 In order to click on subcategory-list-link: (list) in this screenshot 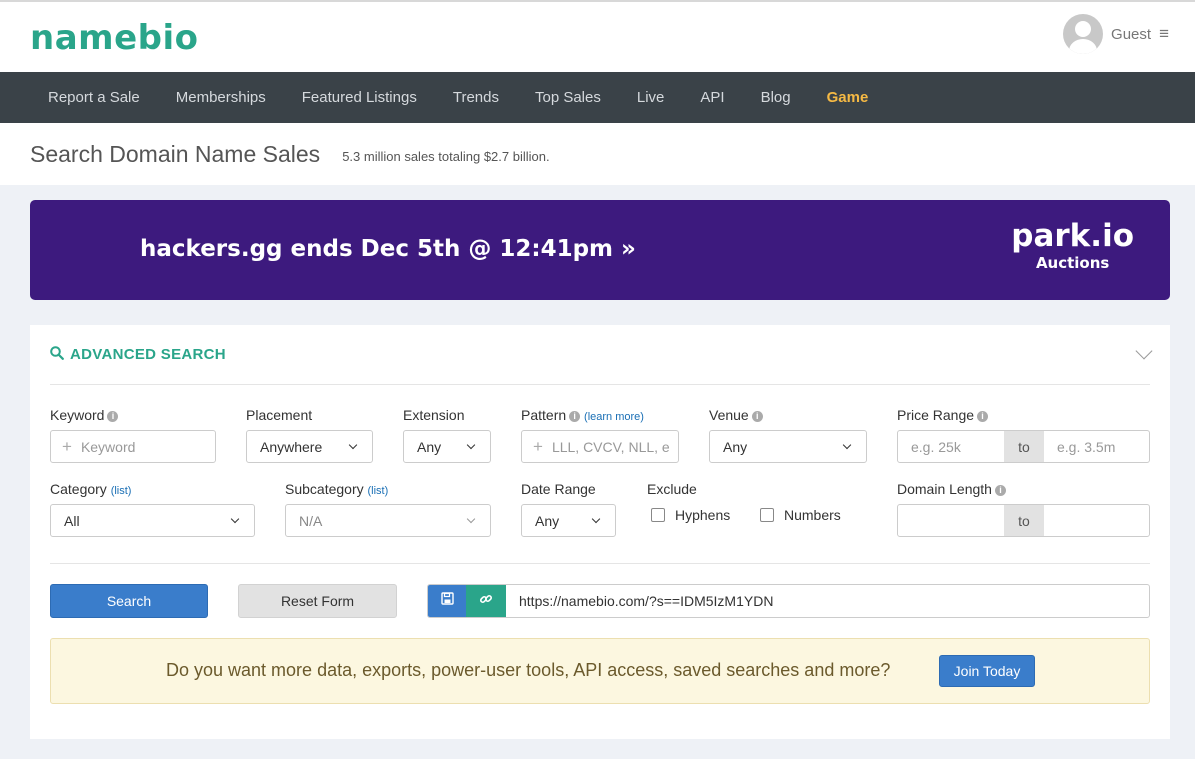, I will do `click(378, 491)`.